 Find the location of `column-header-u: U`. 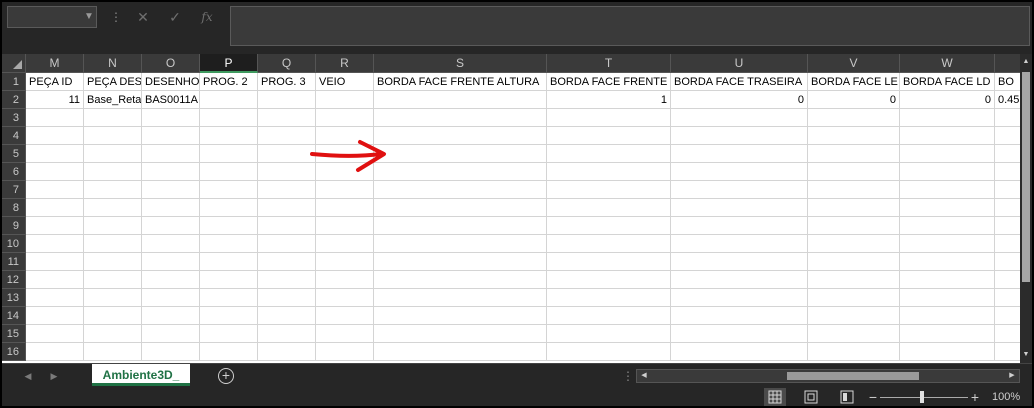

column-header-u: U is located at coordinates (739, 63).